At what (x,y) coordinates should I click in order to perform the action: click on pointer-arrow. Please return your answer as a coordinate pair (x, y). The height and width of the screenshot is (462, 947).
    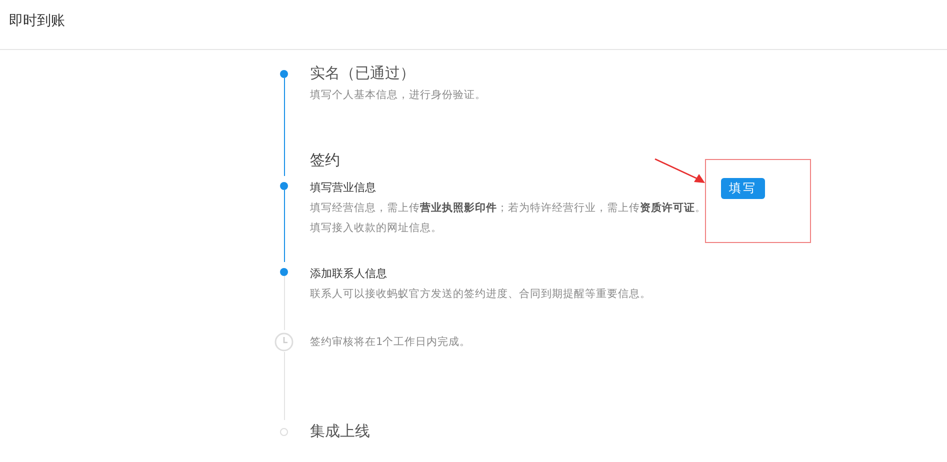
    Looking at the image, I should click on (680, 172).